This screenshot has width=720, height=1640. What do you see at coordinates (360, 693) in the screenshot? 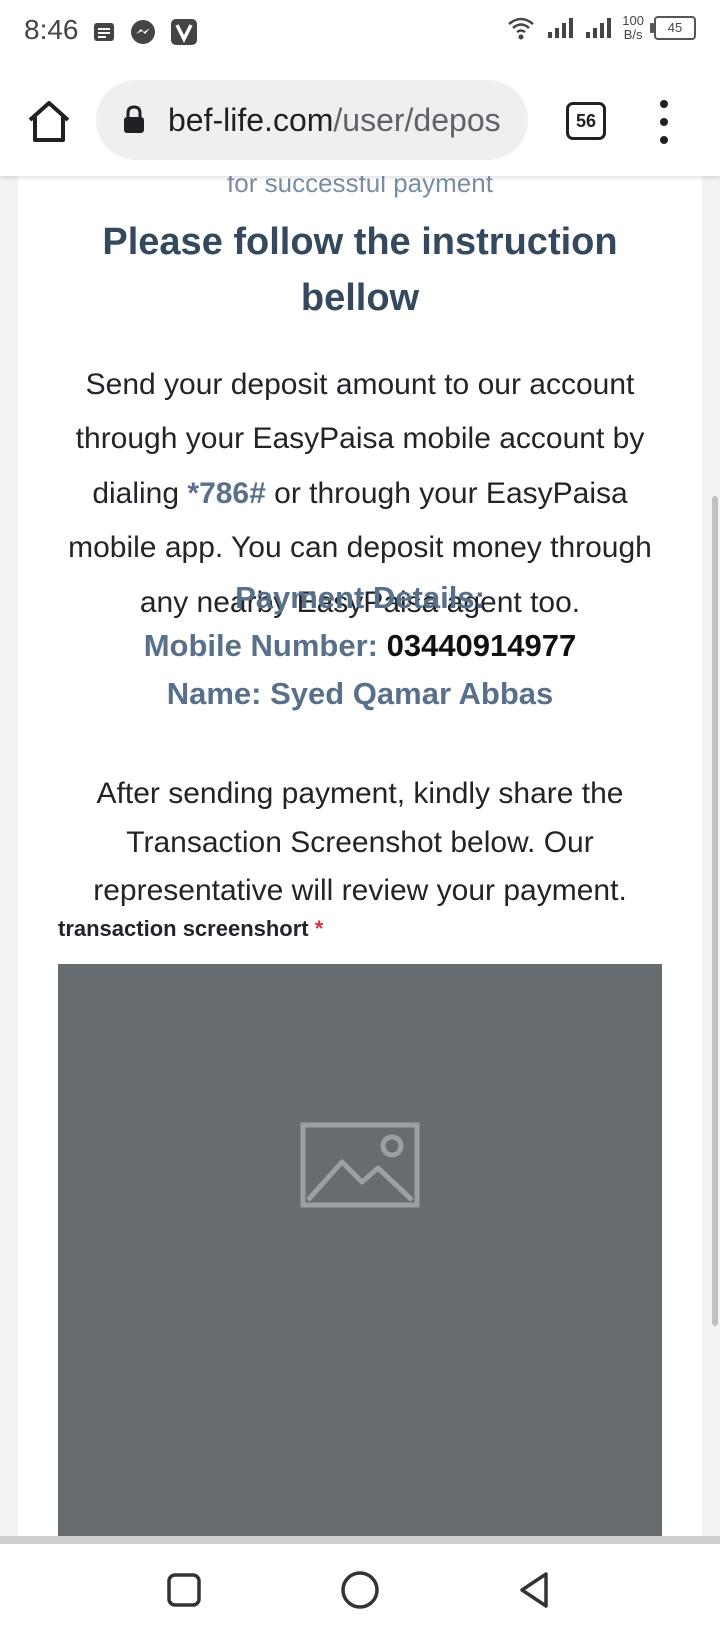
I see `account-name: Name: Syed Qamar Abbas` at bounding box center [360, 693].